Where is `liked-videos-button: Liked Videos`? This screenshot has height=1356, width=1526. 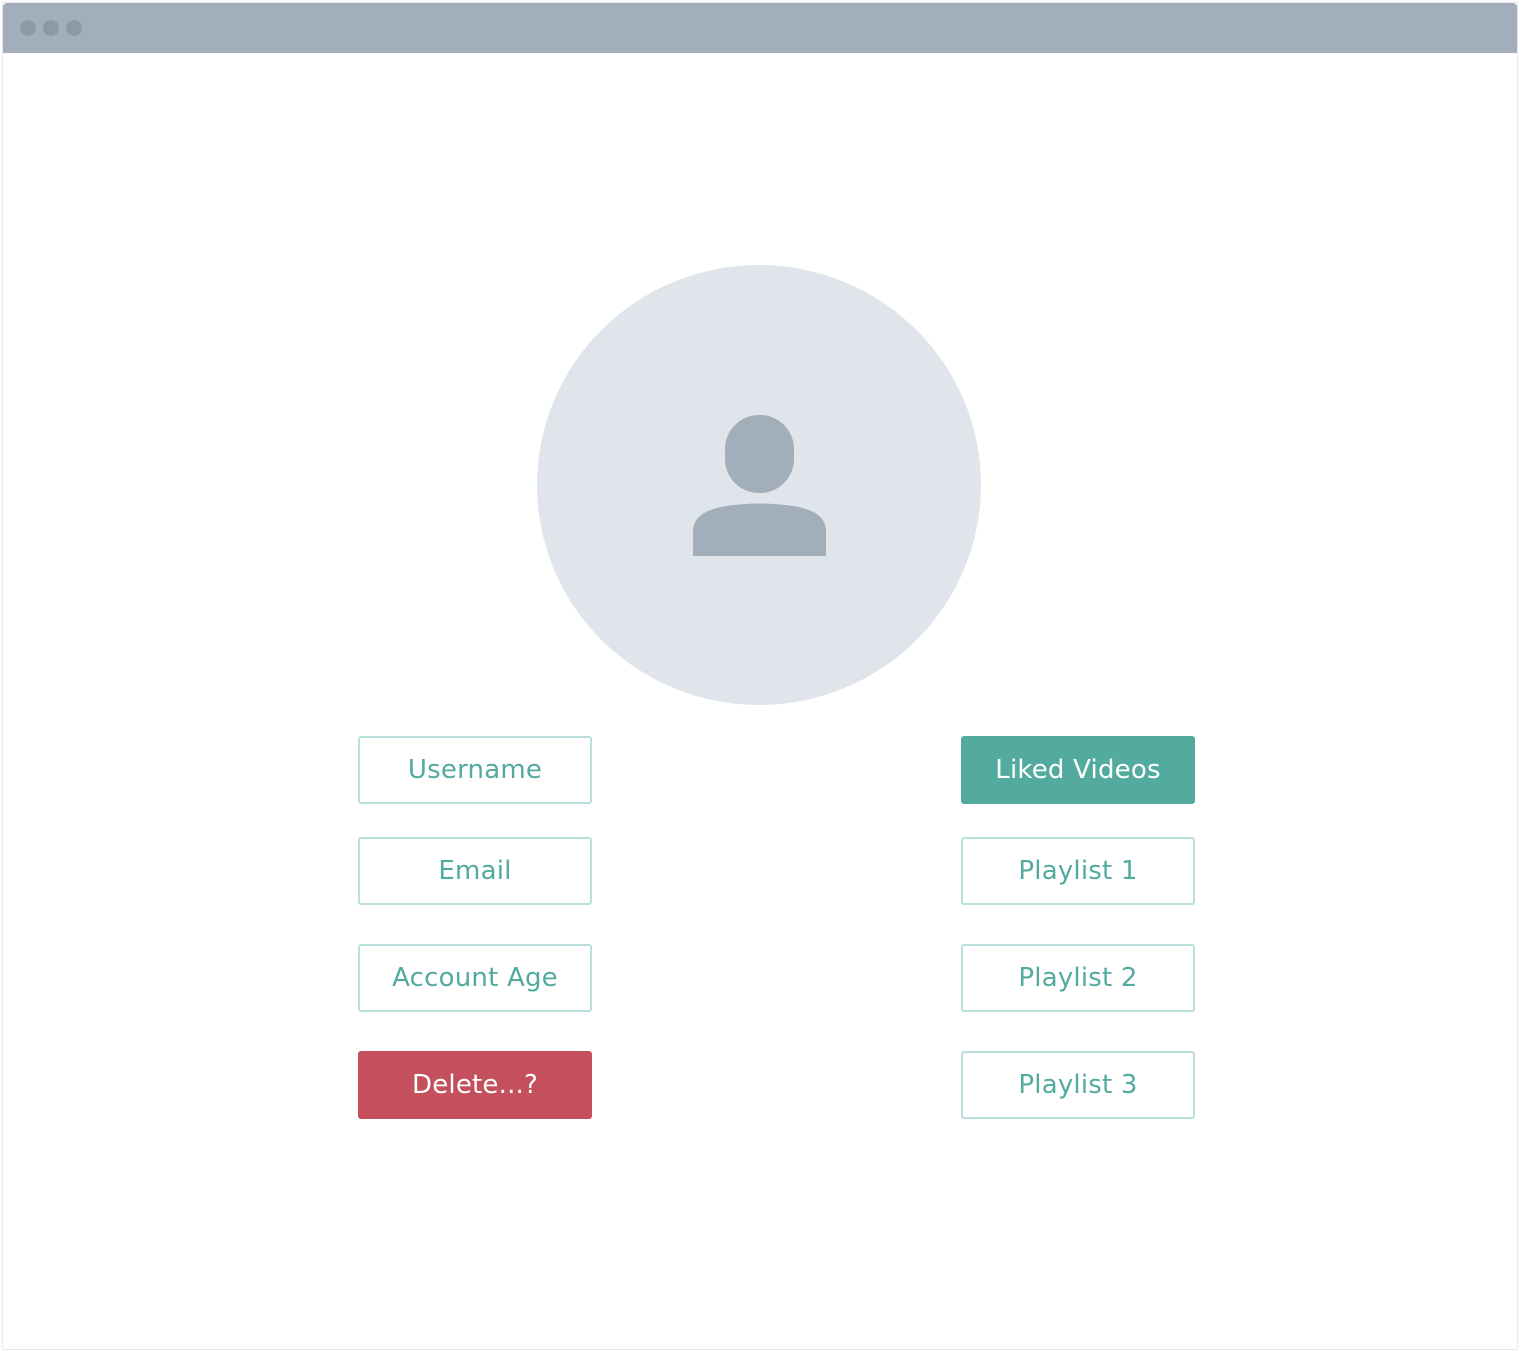 liked-videos-button: Liked Videos is located at coordinates (1078, 770).